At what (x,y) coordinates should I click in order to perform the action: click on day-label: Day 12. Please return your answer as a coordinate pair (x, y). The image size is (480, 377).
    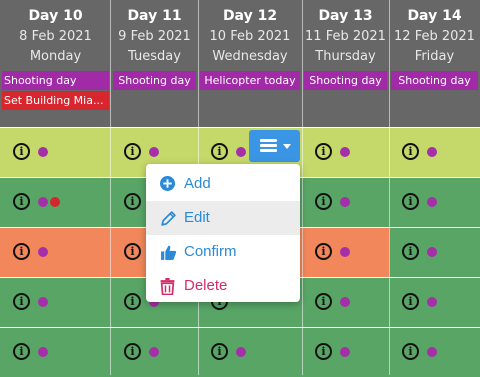
    Looking at the image, I should click on (250, 16).